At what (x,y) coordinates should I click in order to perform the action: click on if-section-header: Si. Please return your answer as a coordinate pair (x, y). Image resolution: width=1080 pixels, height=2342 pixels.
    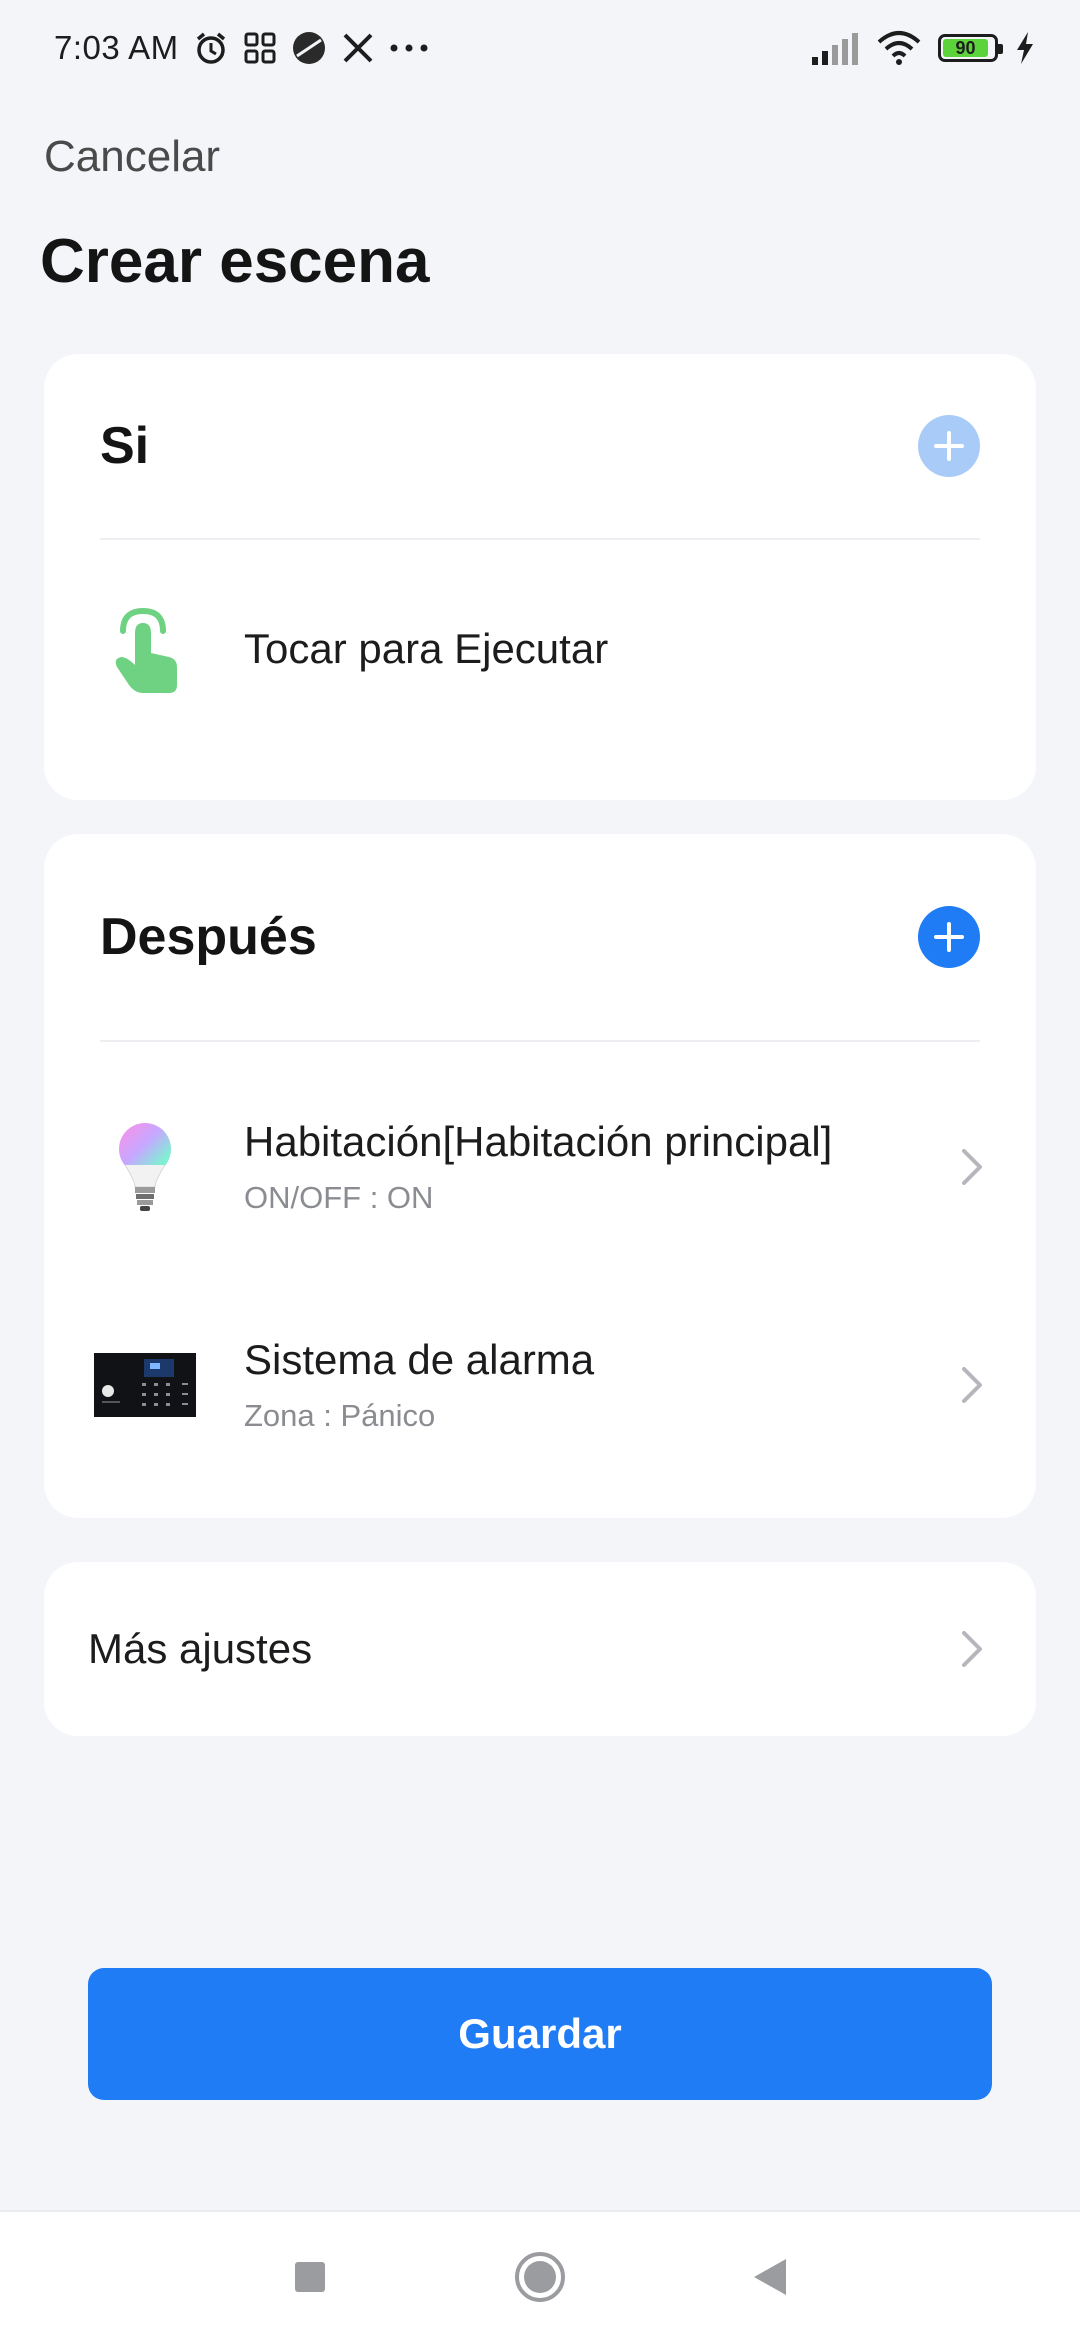
    Looking at the image, I should click on (540, 447).